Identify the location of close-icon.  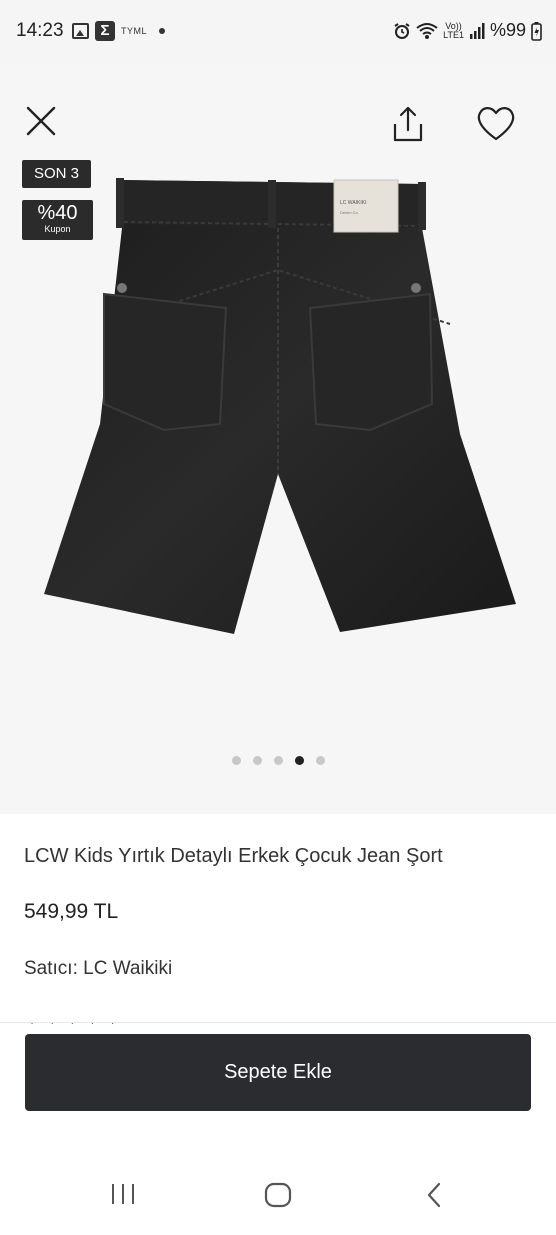
(41, 121).